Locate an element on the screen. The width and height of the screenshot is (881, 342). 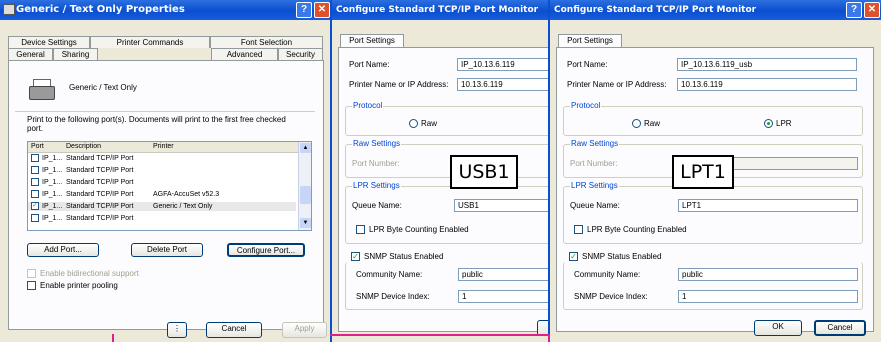
protocol-title: Protocol is located at coordinates (368, 105).